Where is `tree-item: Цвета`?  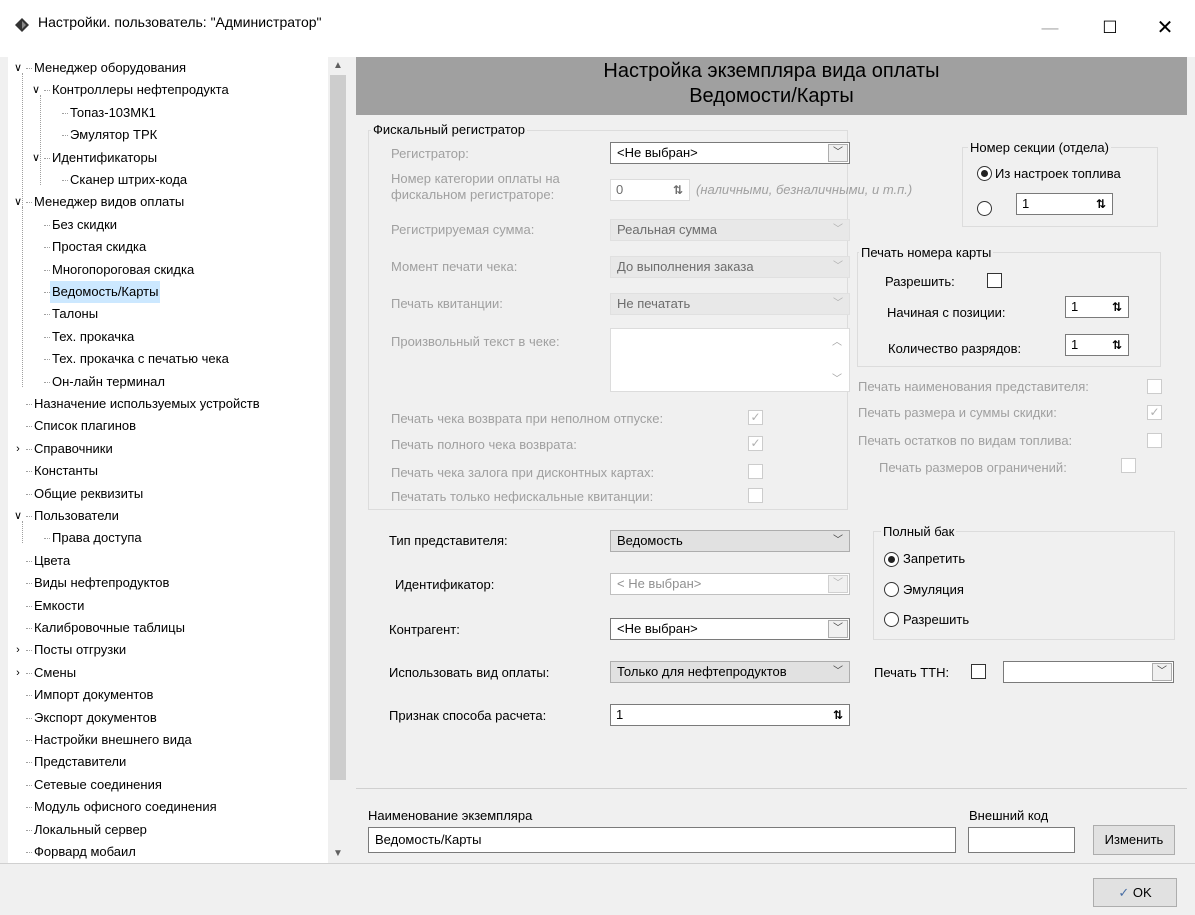
tree-item: Цвета is located at coordinates (168, 561).